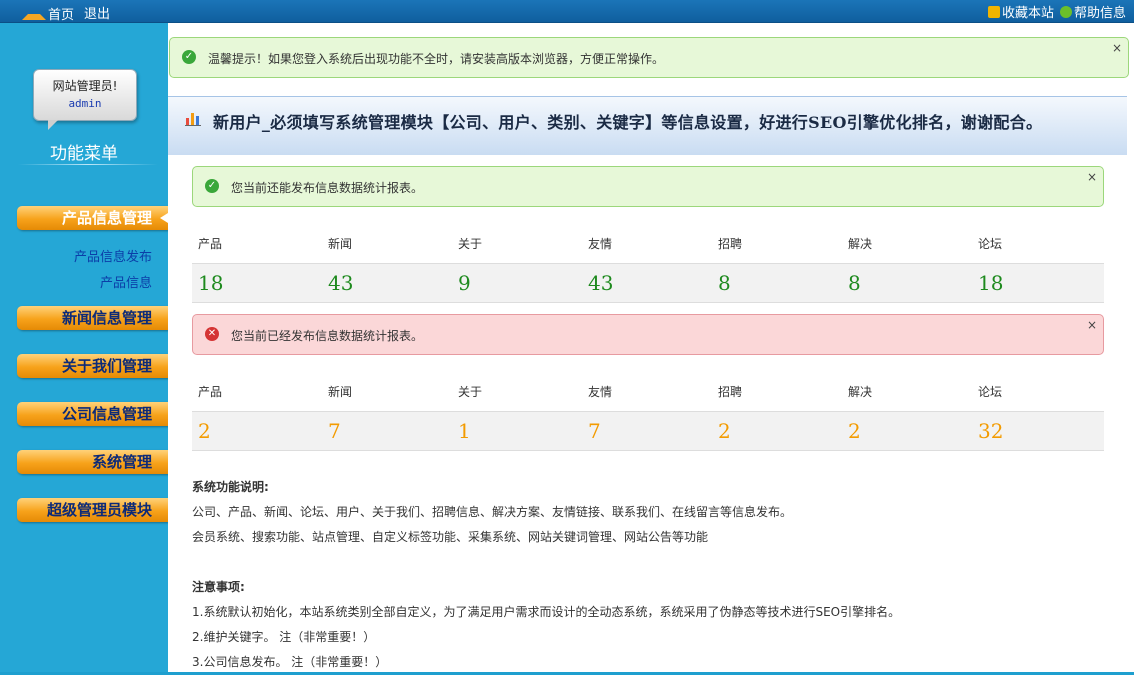 This screenshot has height=675, width=1134. What do you see at coordinates (204, 431) in the screenshot?
I see `value-product: 2` at bounding box center [204, 431].